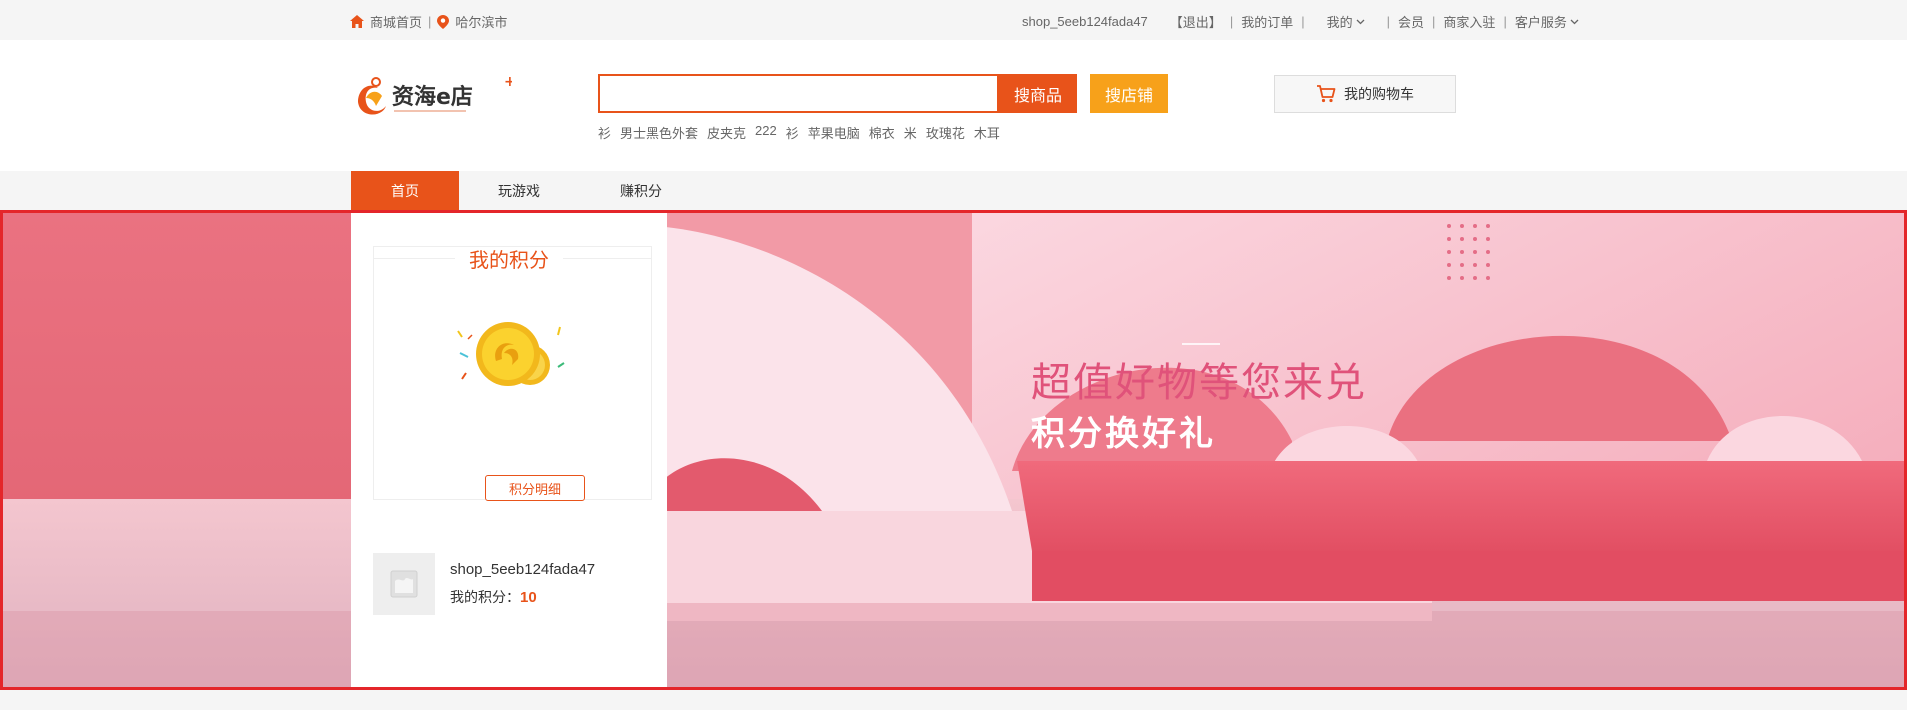 The width and height of the screenshot is (1907, 710). Describe the element at coordinates (396, 21) in the screenshot. I see `home-link: 商城首页` at that location.